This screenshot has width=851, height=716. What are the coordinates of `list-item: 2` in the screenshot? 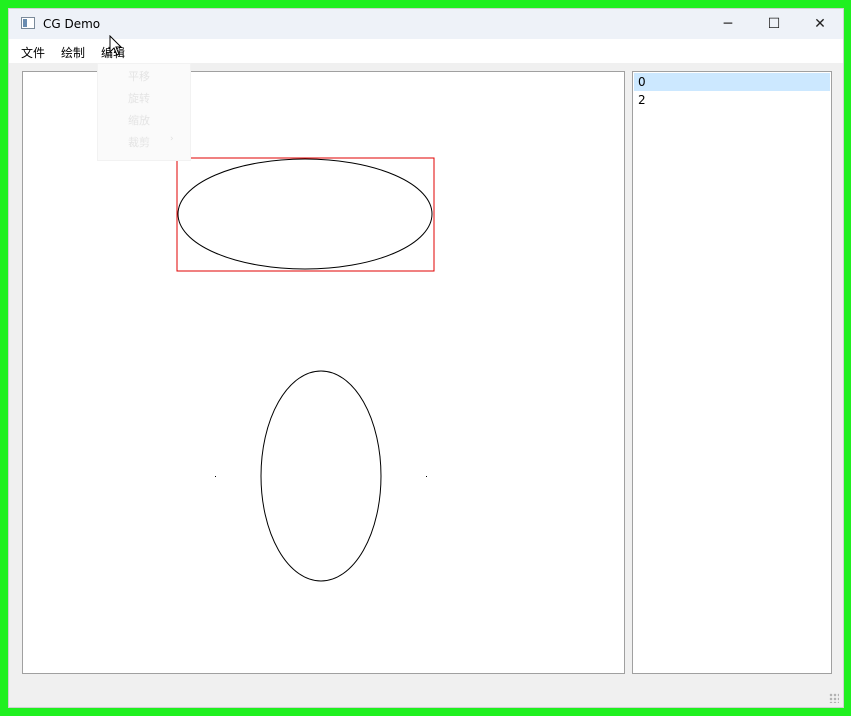 It's located at (732, 100).